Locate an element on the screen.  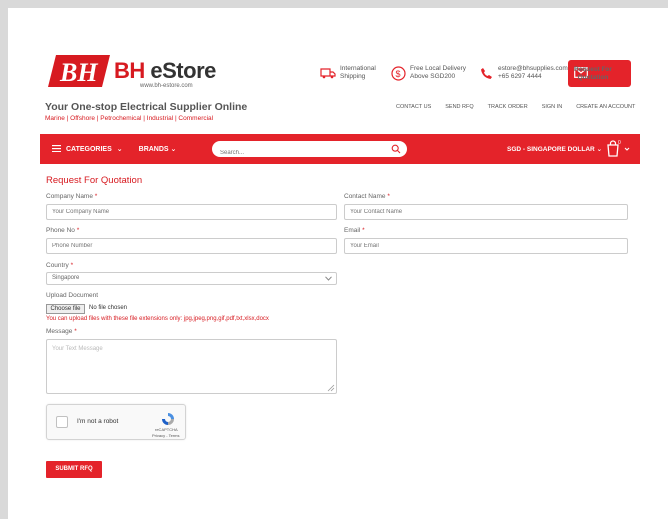
country-label: Country * is located at coordinates (59, 265).